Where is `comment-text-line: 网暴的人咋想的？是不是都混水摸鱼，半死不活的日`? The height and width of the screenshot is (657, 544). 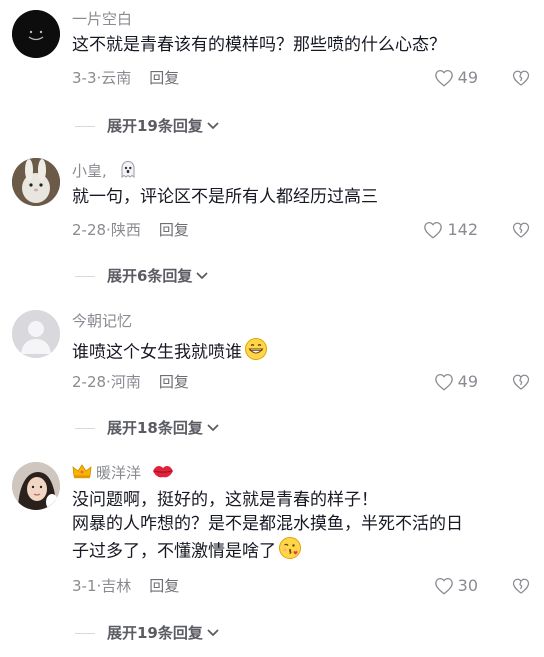 comment-text-line: 网暴的人咋想的？是不是都混水摸鱼，半死不活的日 is located at coordinates (267, 524).